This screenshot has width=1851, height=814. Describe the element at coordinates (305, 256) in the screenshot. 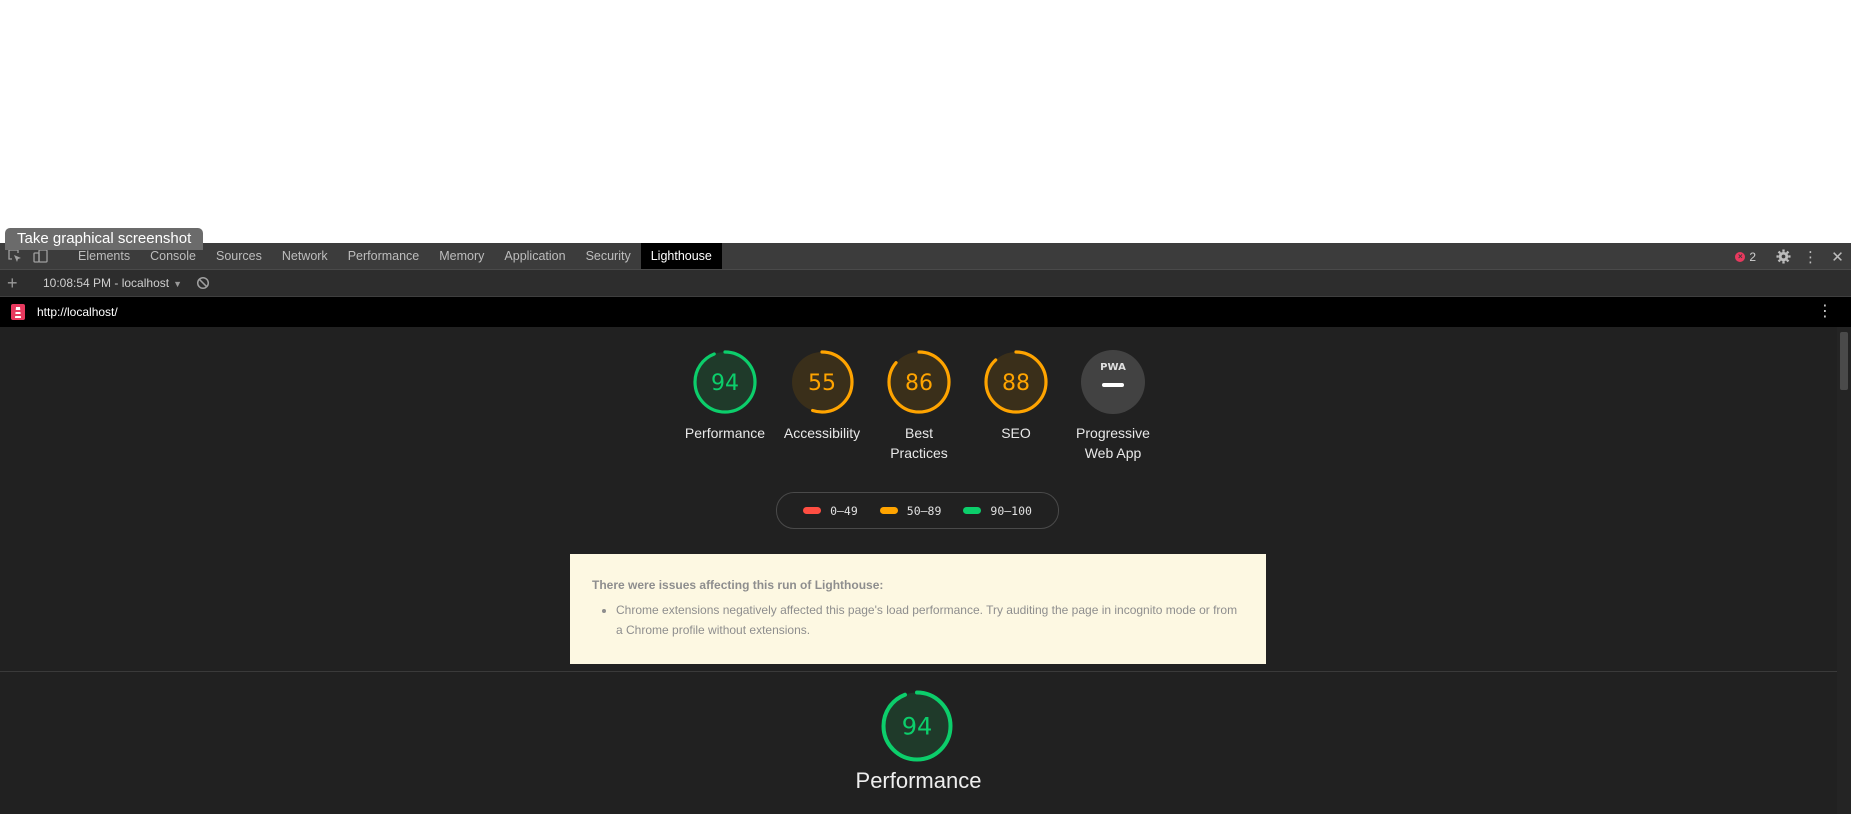

I see `tab-network: Network` at that location.